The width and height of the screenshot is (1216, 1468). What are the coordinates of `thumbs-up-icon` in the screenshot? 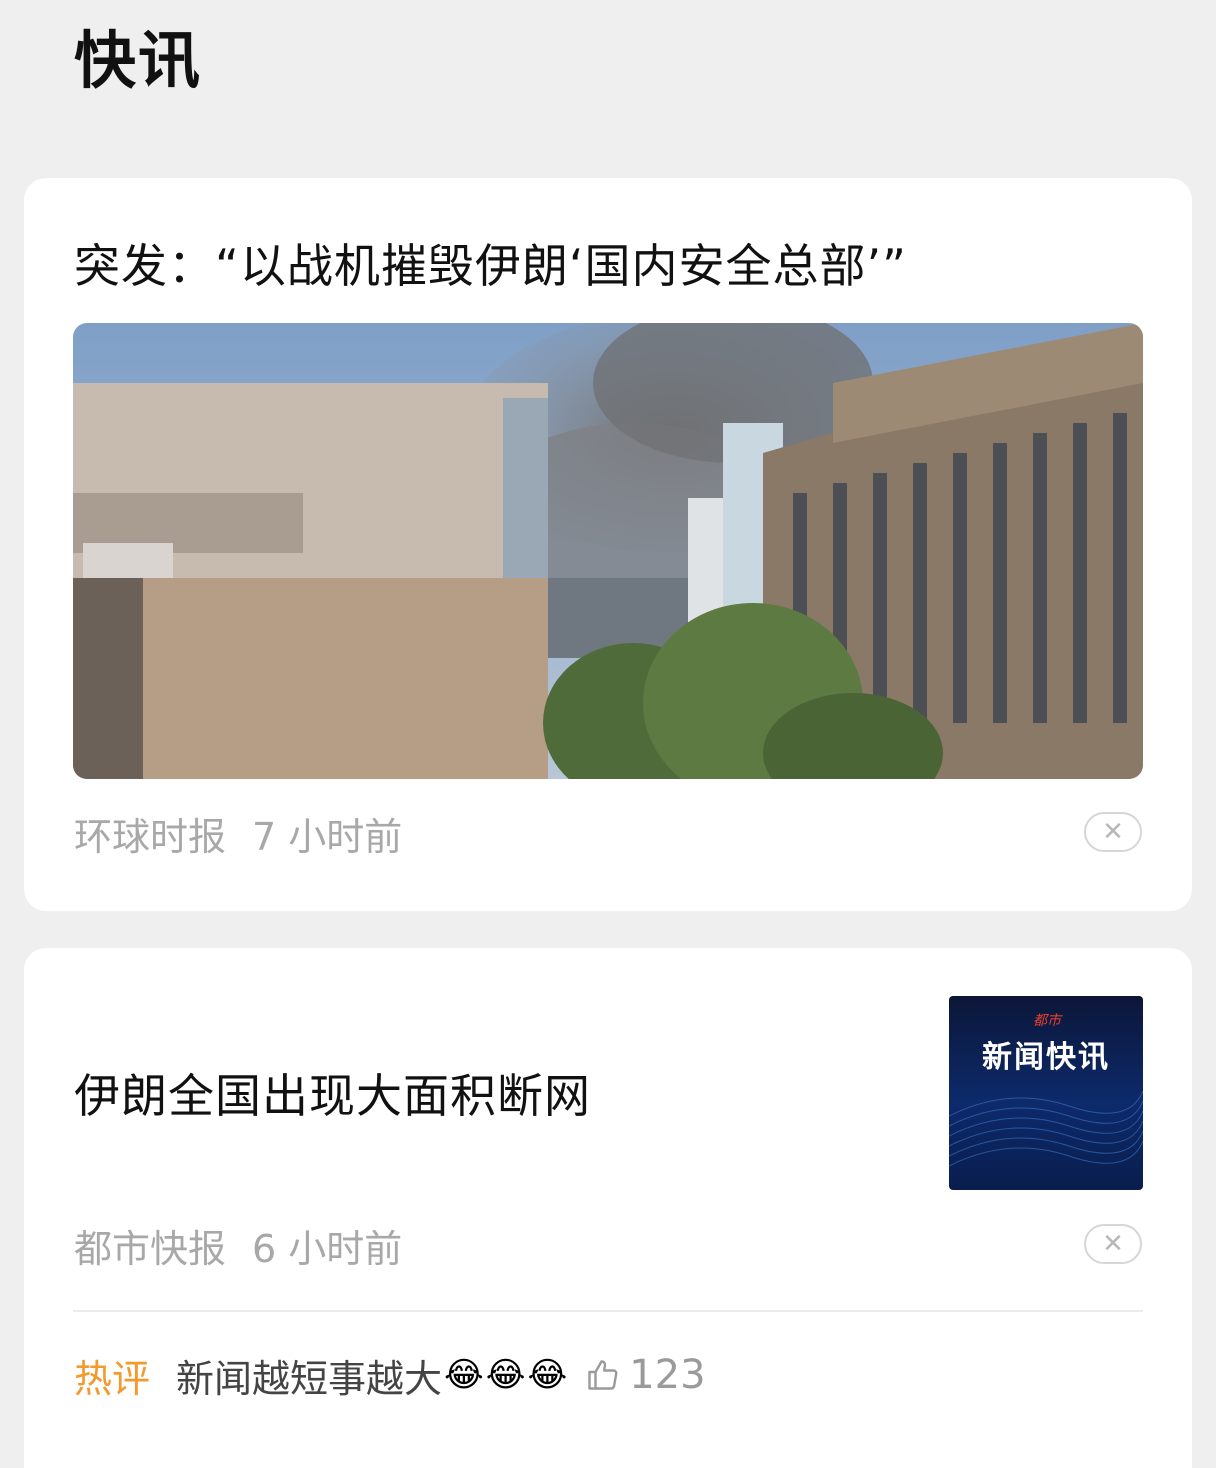 It's located at (603, 1375).